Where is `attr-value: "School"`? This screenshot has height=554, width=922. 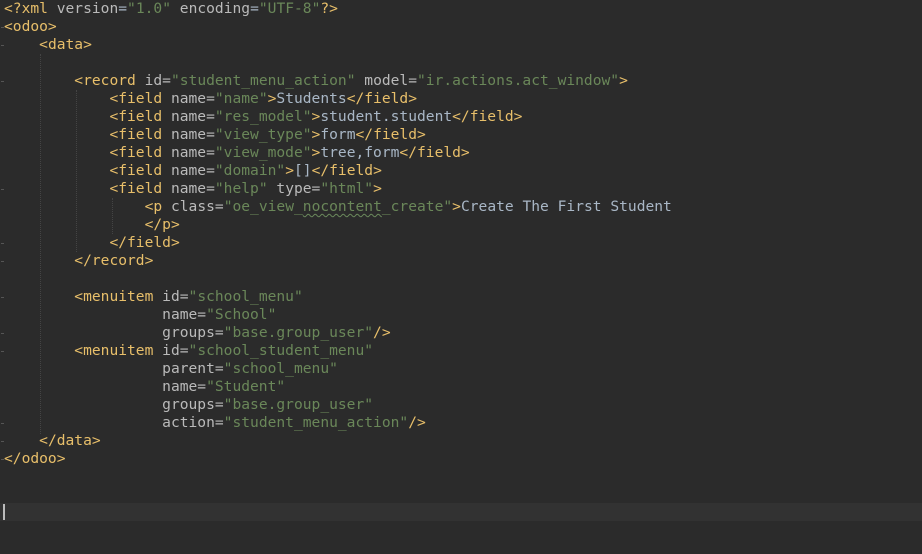
attr-value: "School" is located at coordinates (241, 314).